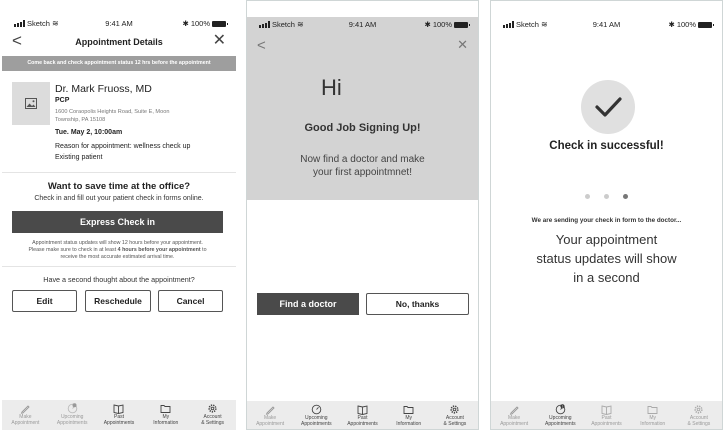 The height and width of the screenshot is (430, 724). I want to click on image-placeholder-icon, so click(31, 103).